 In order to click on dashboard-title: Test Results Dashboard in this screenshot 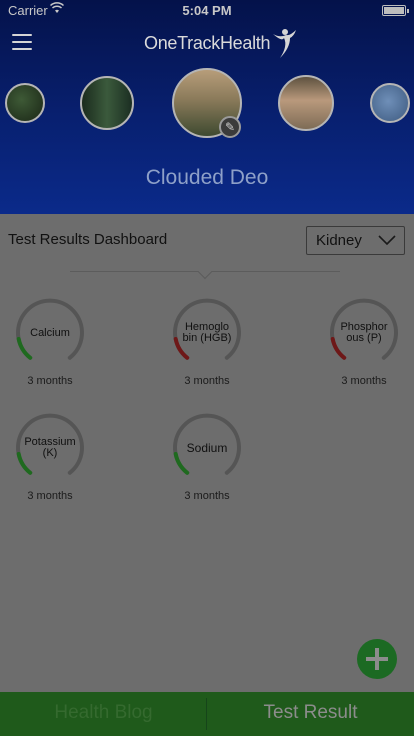, I will do `click(88, 239)`.